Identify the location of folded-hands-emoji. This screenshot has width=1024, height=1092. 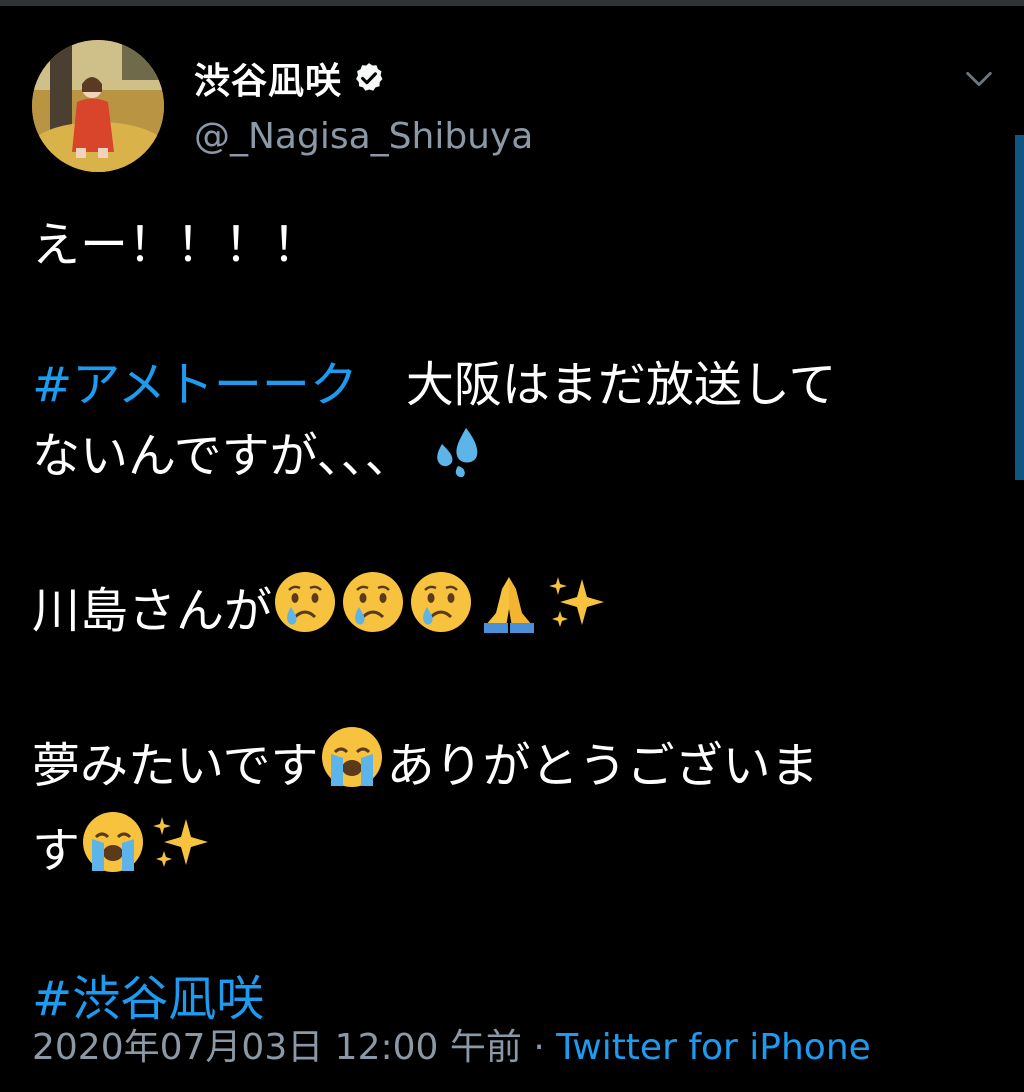
(509, 611).